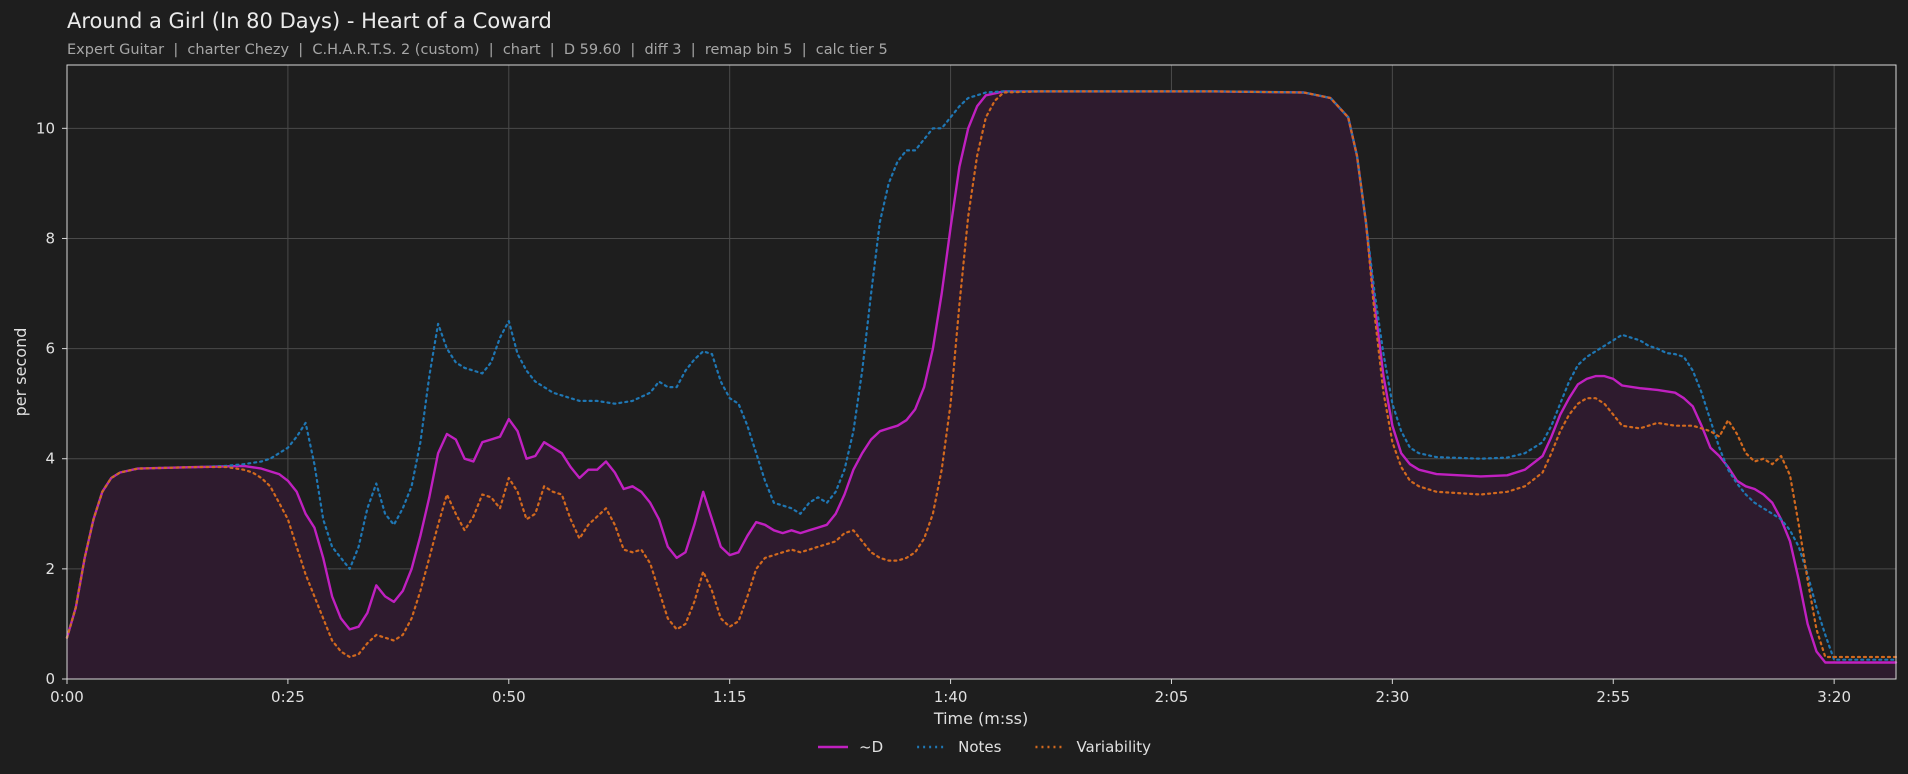 This screenshot has width=1908, height=774. I want to click on y-tick-label: 8, so click(50, 238).